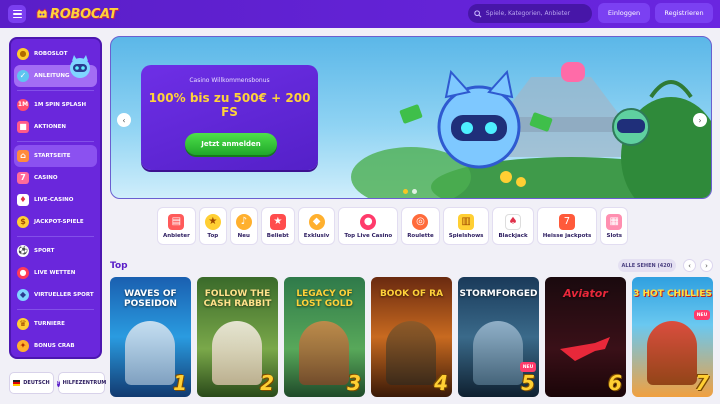 The width and height of the screenshot is (720, 404). I want to click on spin-icon: 1M, so click(23, 105).